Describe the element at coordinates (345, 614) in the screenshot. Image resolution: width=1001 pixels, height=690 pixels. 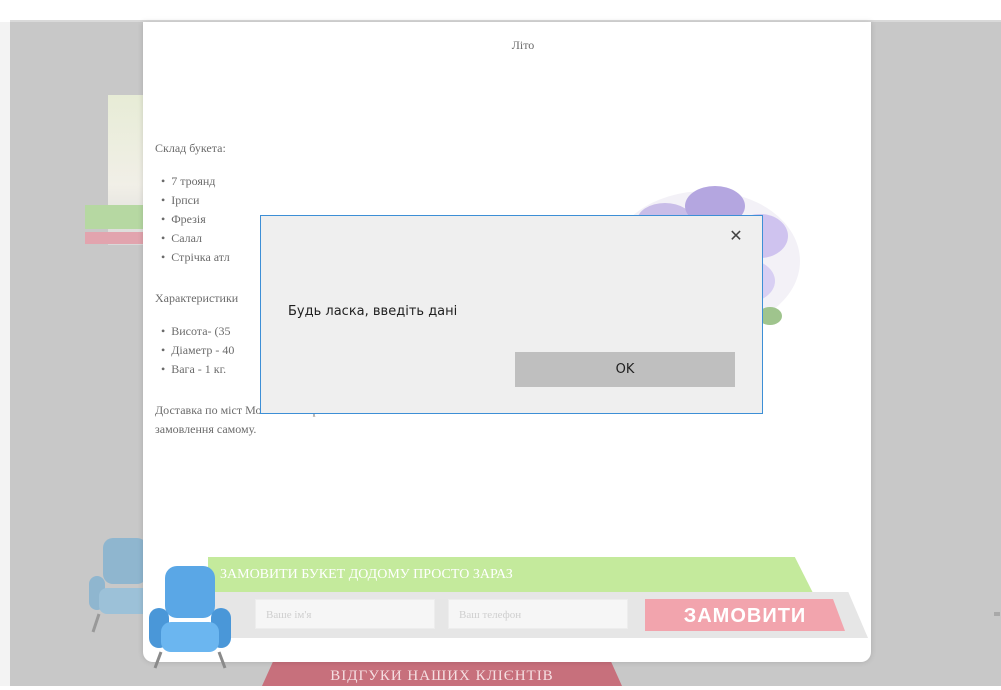
I see `name-input: Ваше ім'я` at that location.